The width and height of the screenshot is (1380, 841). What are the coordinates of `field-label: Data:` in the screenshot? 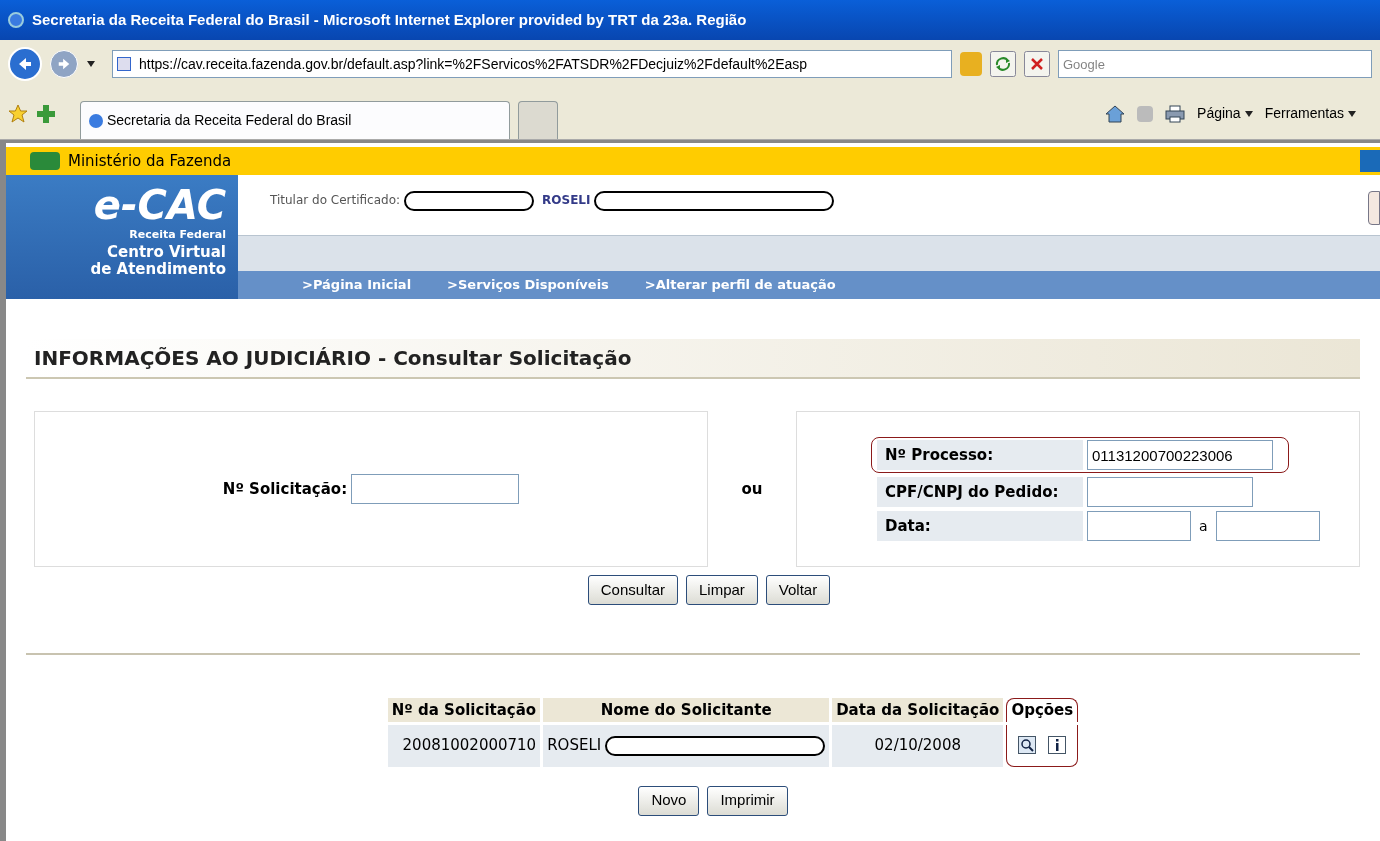 It's located at (980, 526).